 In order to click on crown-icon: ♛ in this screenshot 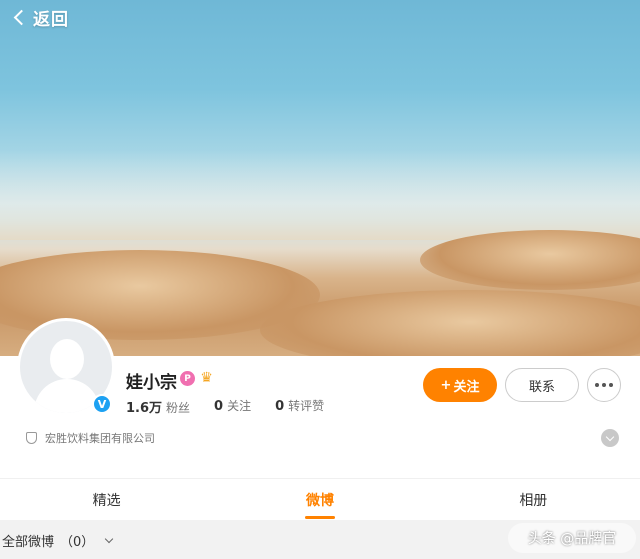, I will do `click(206, 378)`.